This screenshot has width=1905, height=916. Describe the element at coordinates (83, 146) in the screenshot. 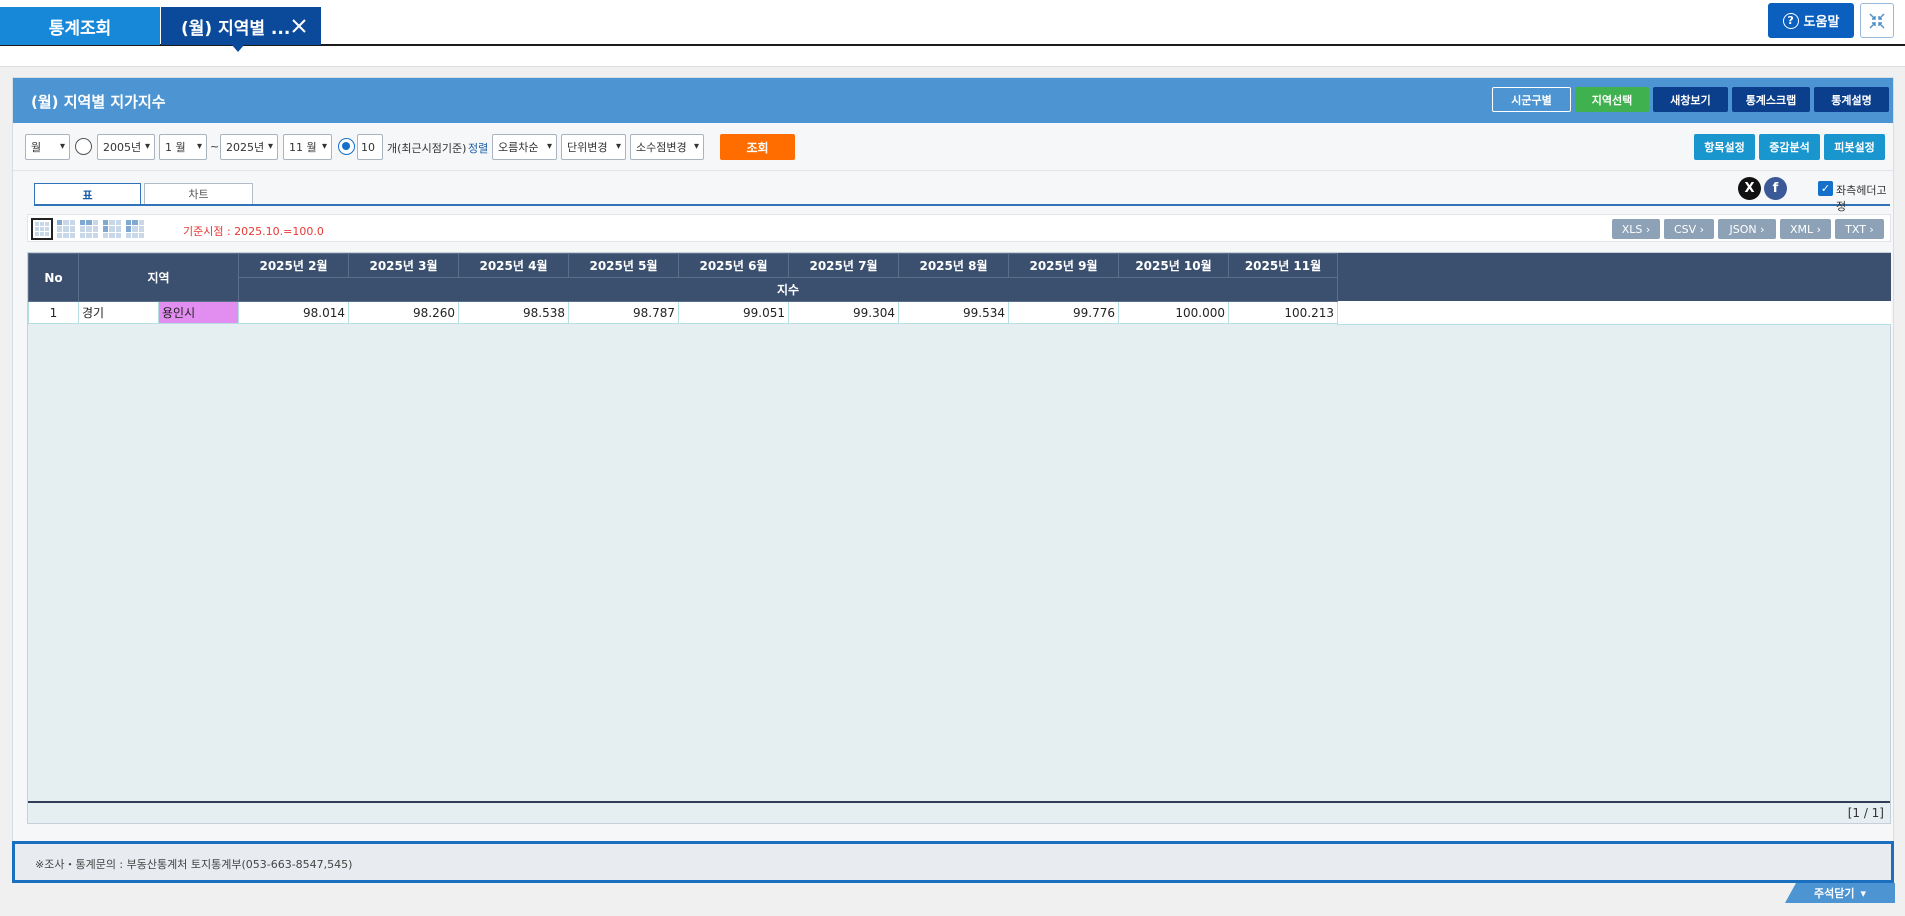

I see `range-radio` at that location.